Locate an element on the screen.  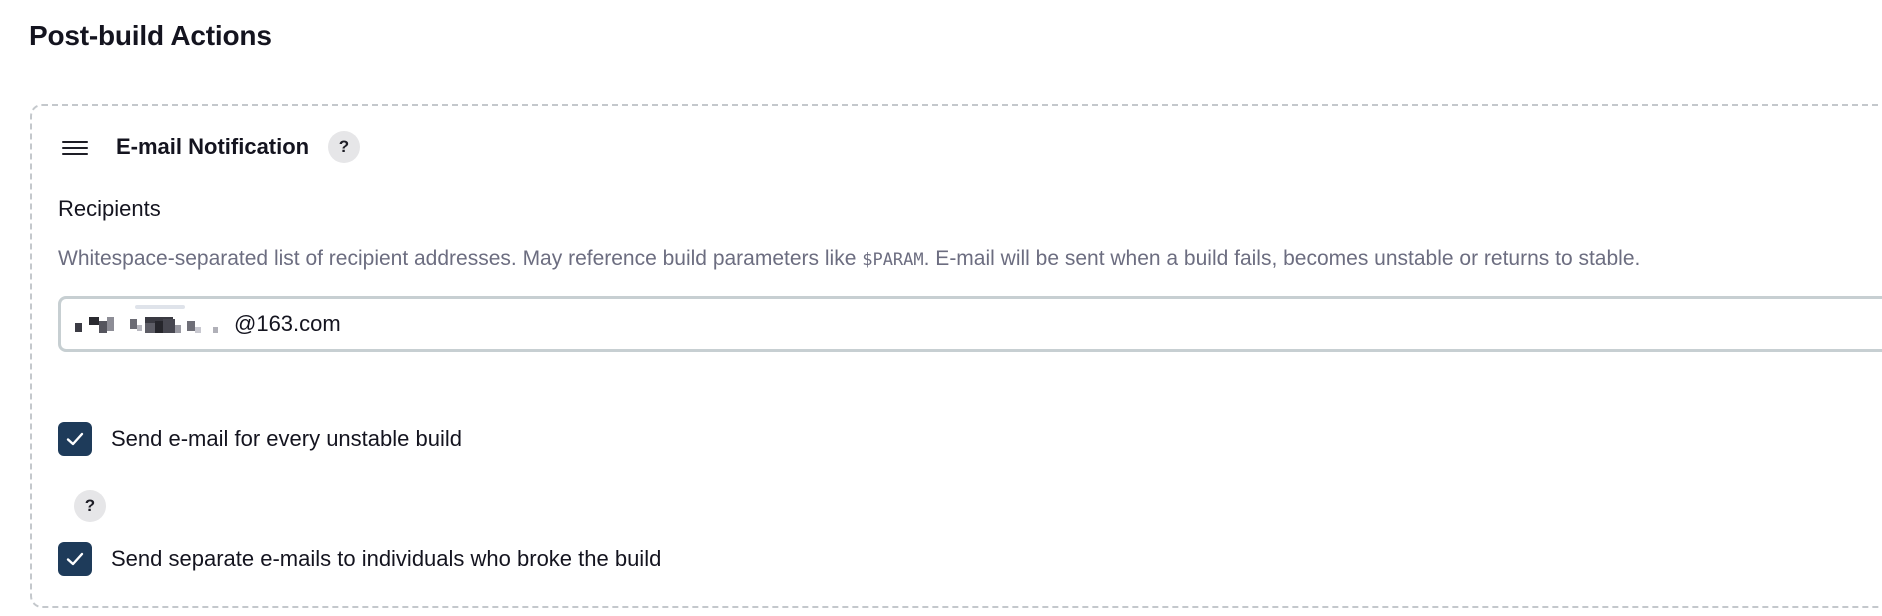
separate-emails-checkbox is located at coordinates (75, 559).